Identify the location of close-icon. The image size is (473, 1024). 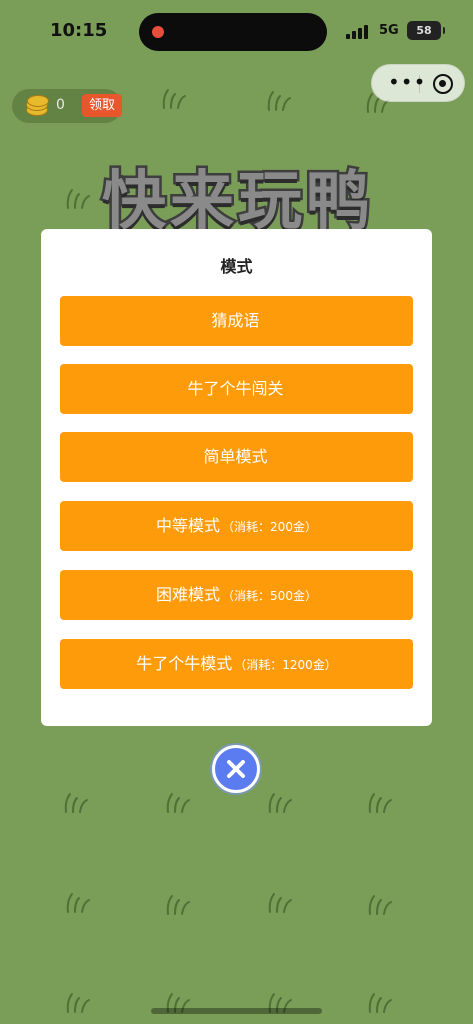
(236, 769).